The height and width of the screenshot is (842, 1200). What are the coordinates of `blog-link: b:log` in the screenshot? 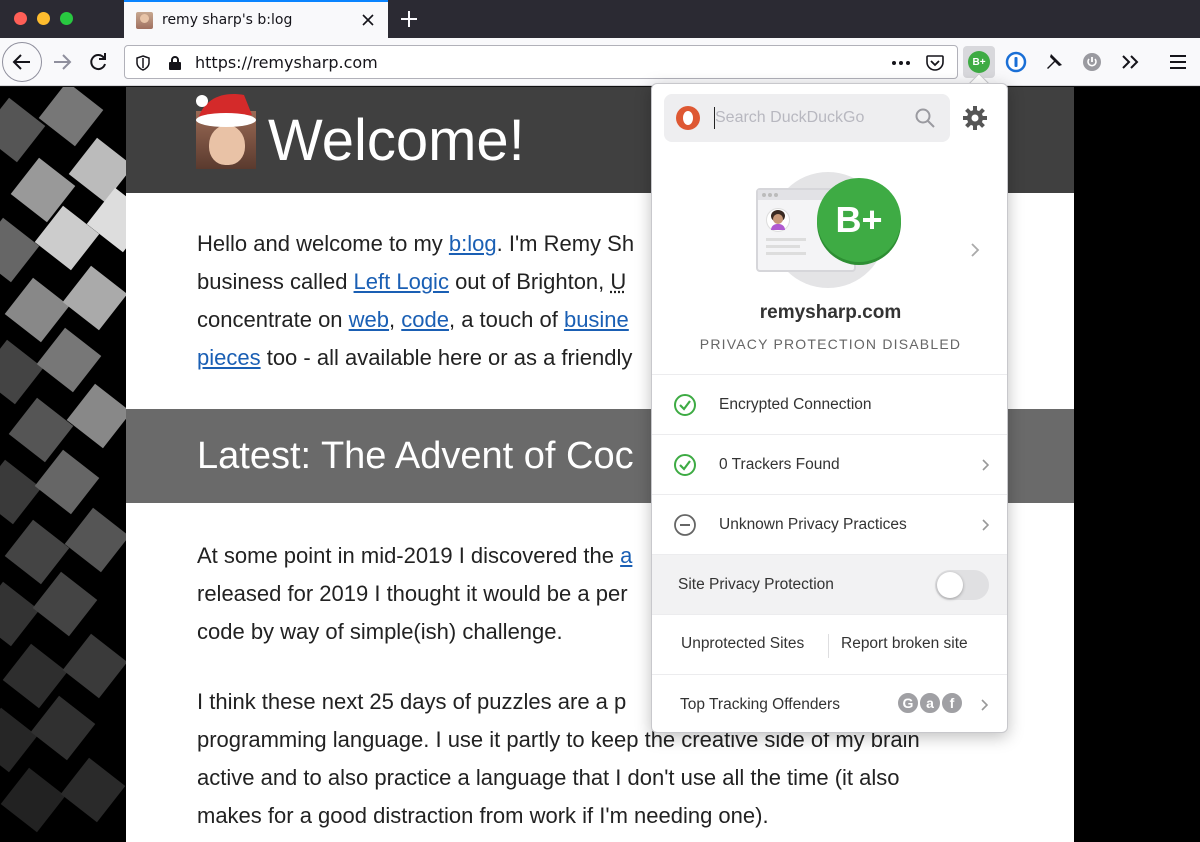 It's located at (473, 243).